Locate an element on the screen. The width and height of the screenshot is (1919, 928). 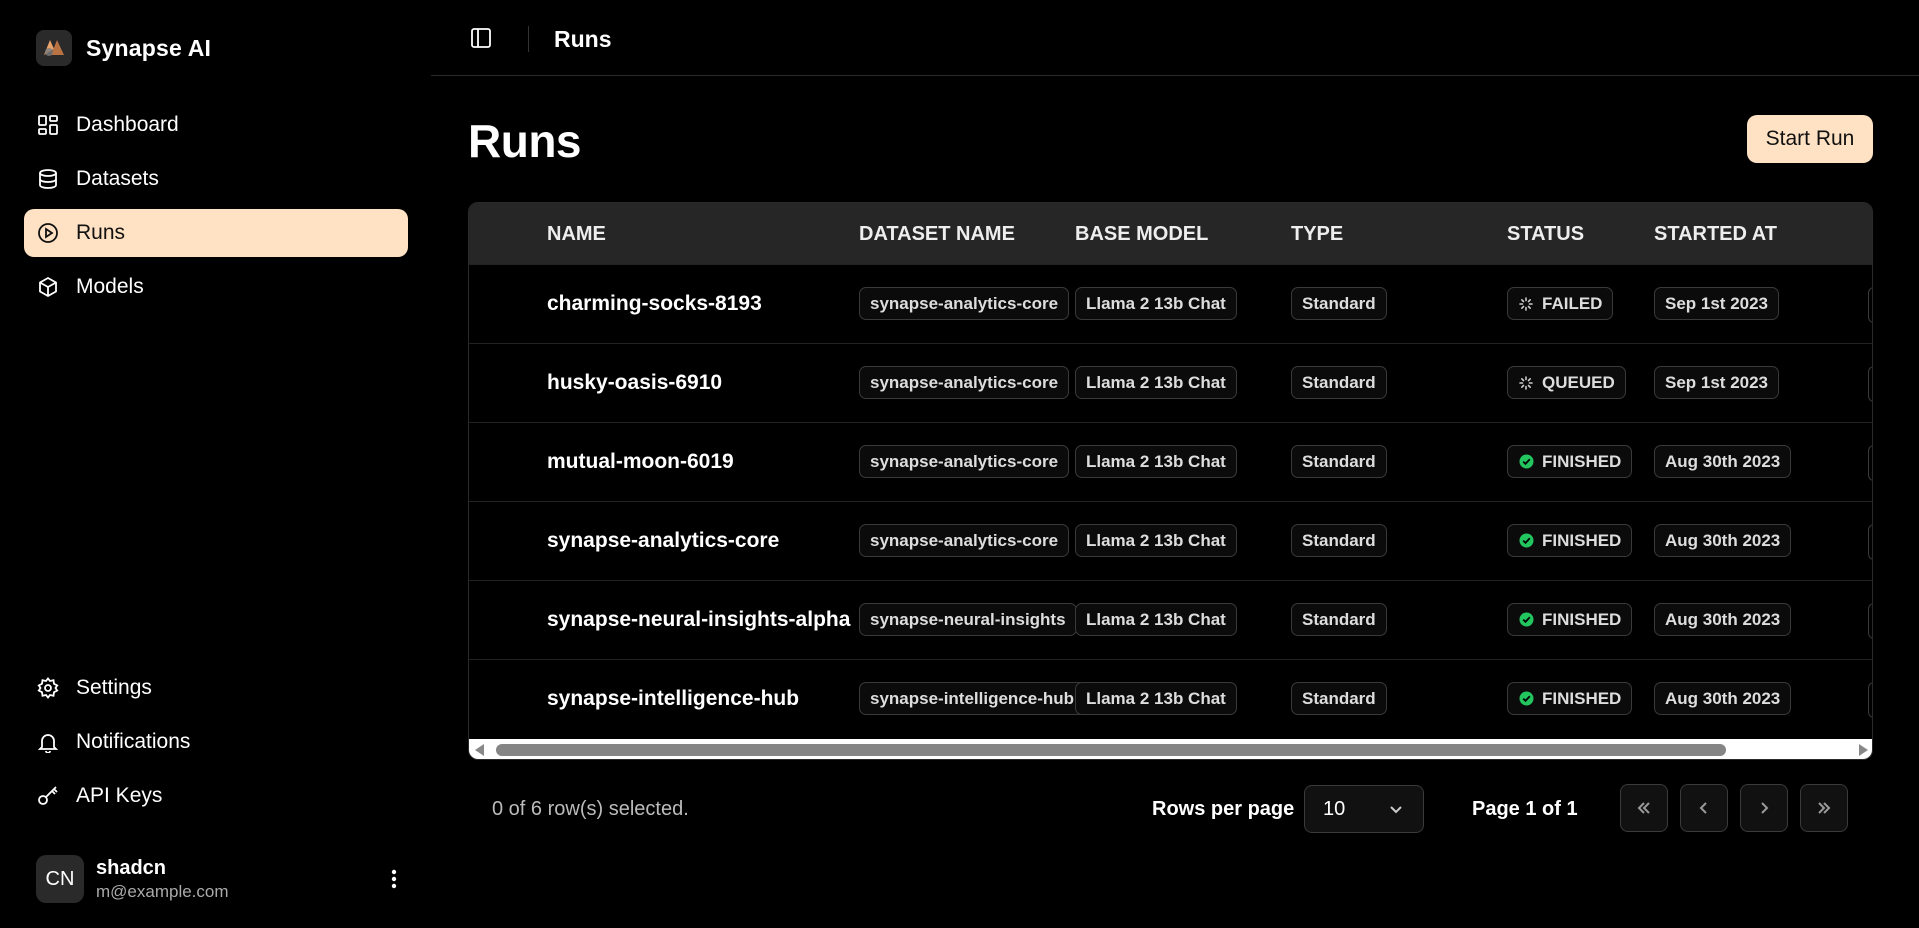
first-page-button is located at coordinates (1644, 808).